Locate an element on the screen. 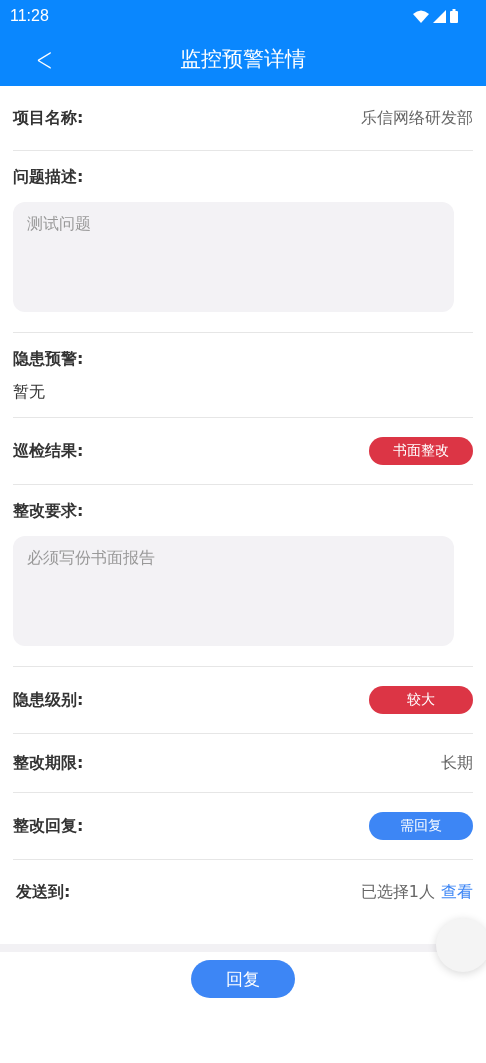 This screenshot has width=486, height=1063. page-title: 监控预警详情 is located at coordinates (243, 59).